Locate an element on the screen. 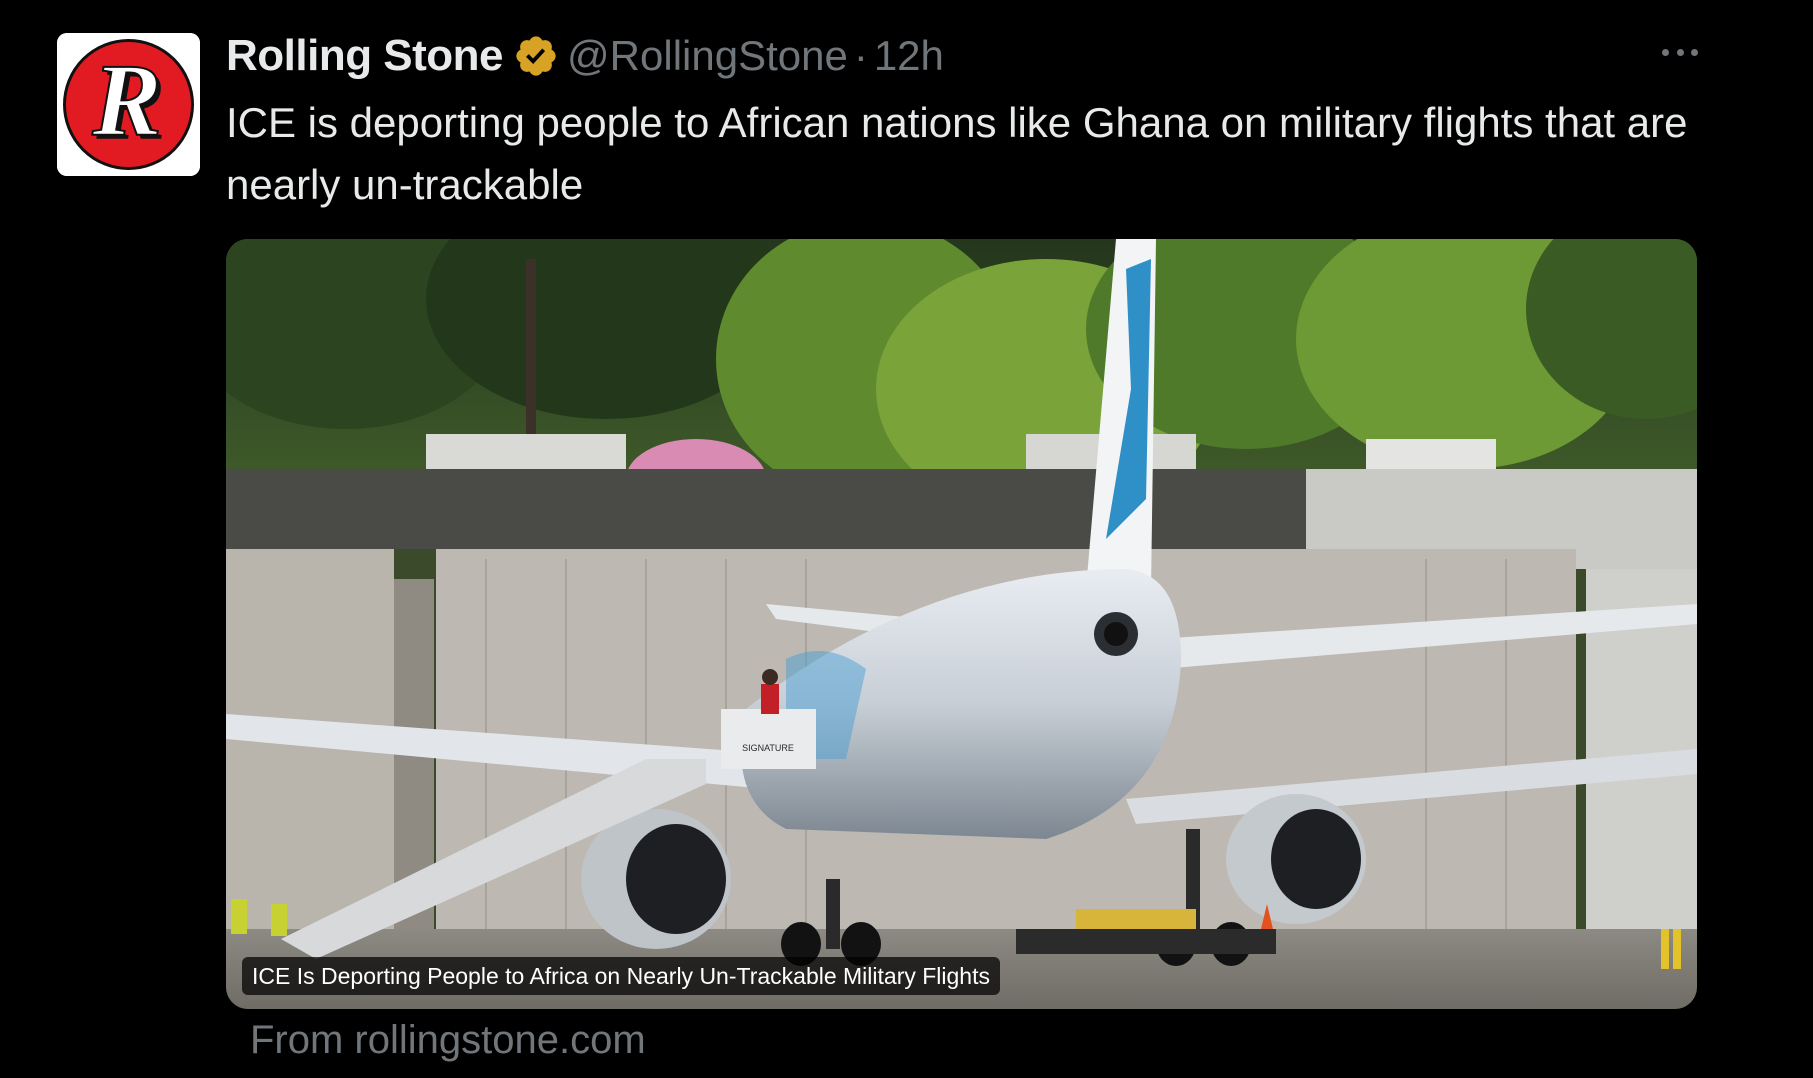  display-name: Rolling Stone is located at coordinates (365, 56).